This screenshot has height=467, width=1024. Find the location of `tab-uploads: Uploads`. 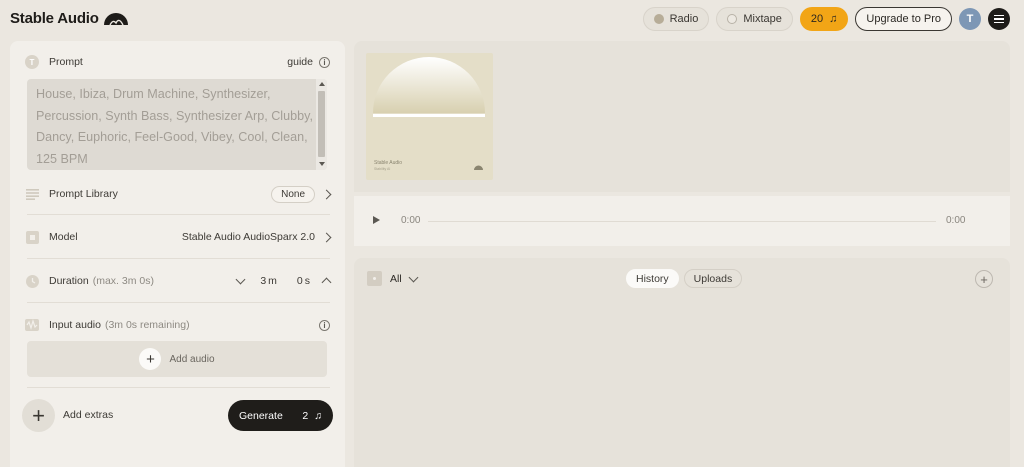

tab-uploads: Uploads is located at coordinates (713, 278).